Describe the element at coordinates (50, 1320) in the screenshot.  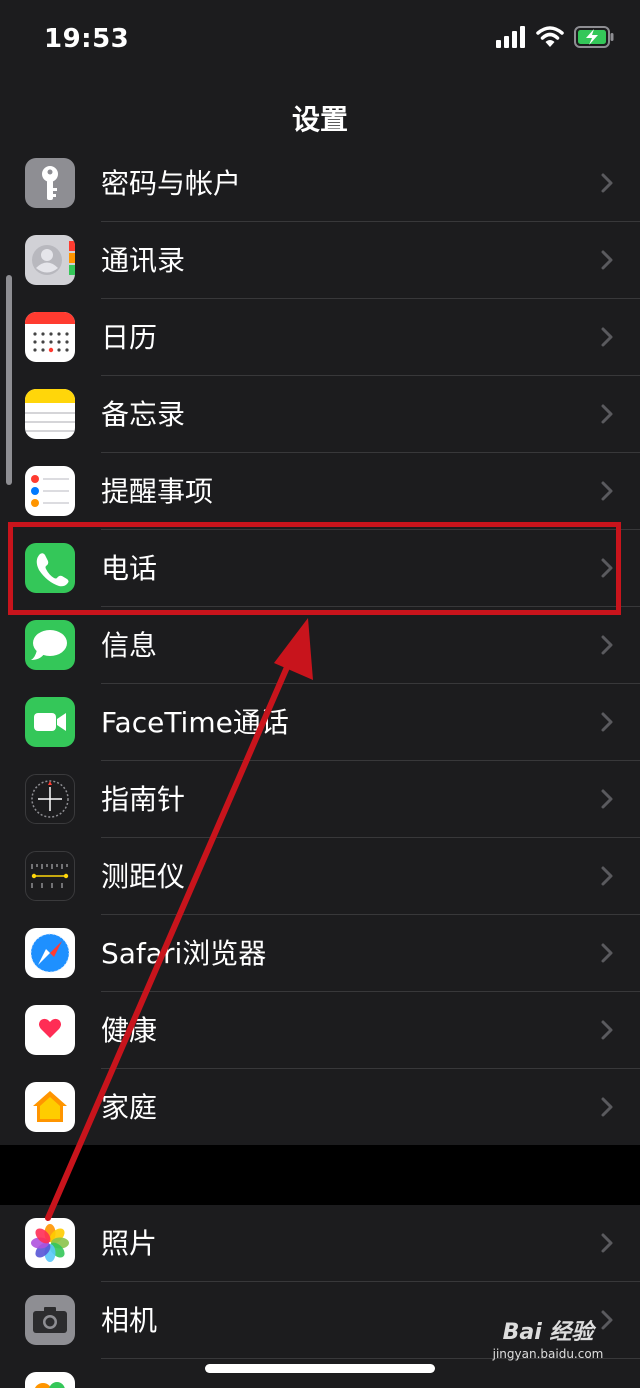
I see `camera-icon` at that location.